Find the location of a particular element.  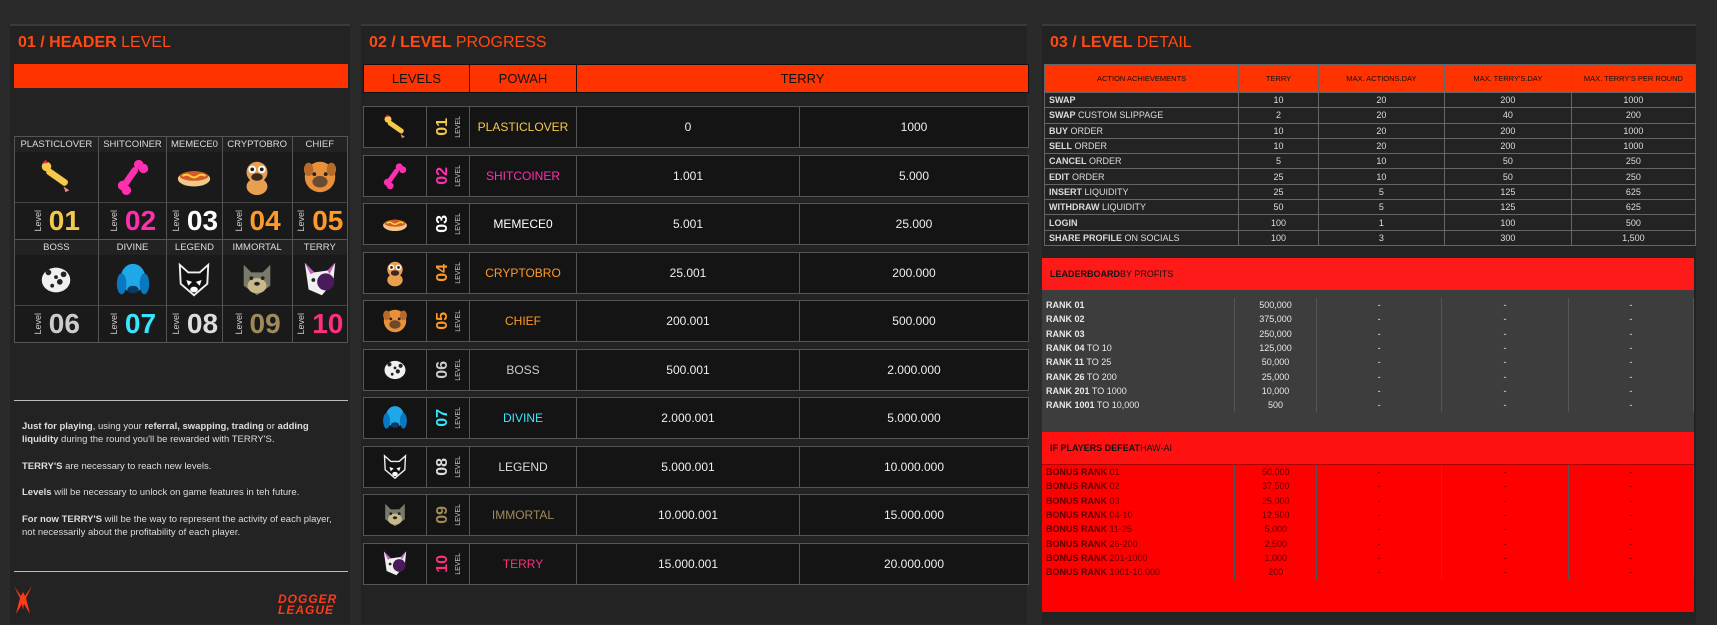

rank-name-rest: 04-10 is located at coordinates (1120, 515).